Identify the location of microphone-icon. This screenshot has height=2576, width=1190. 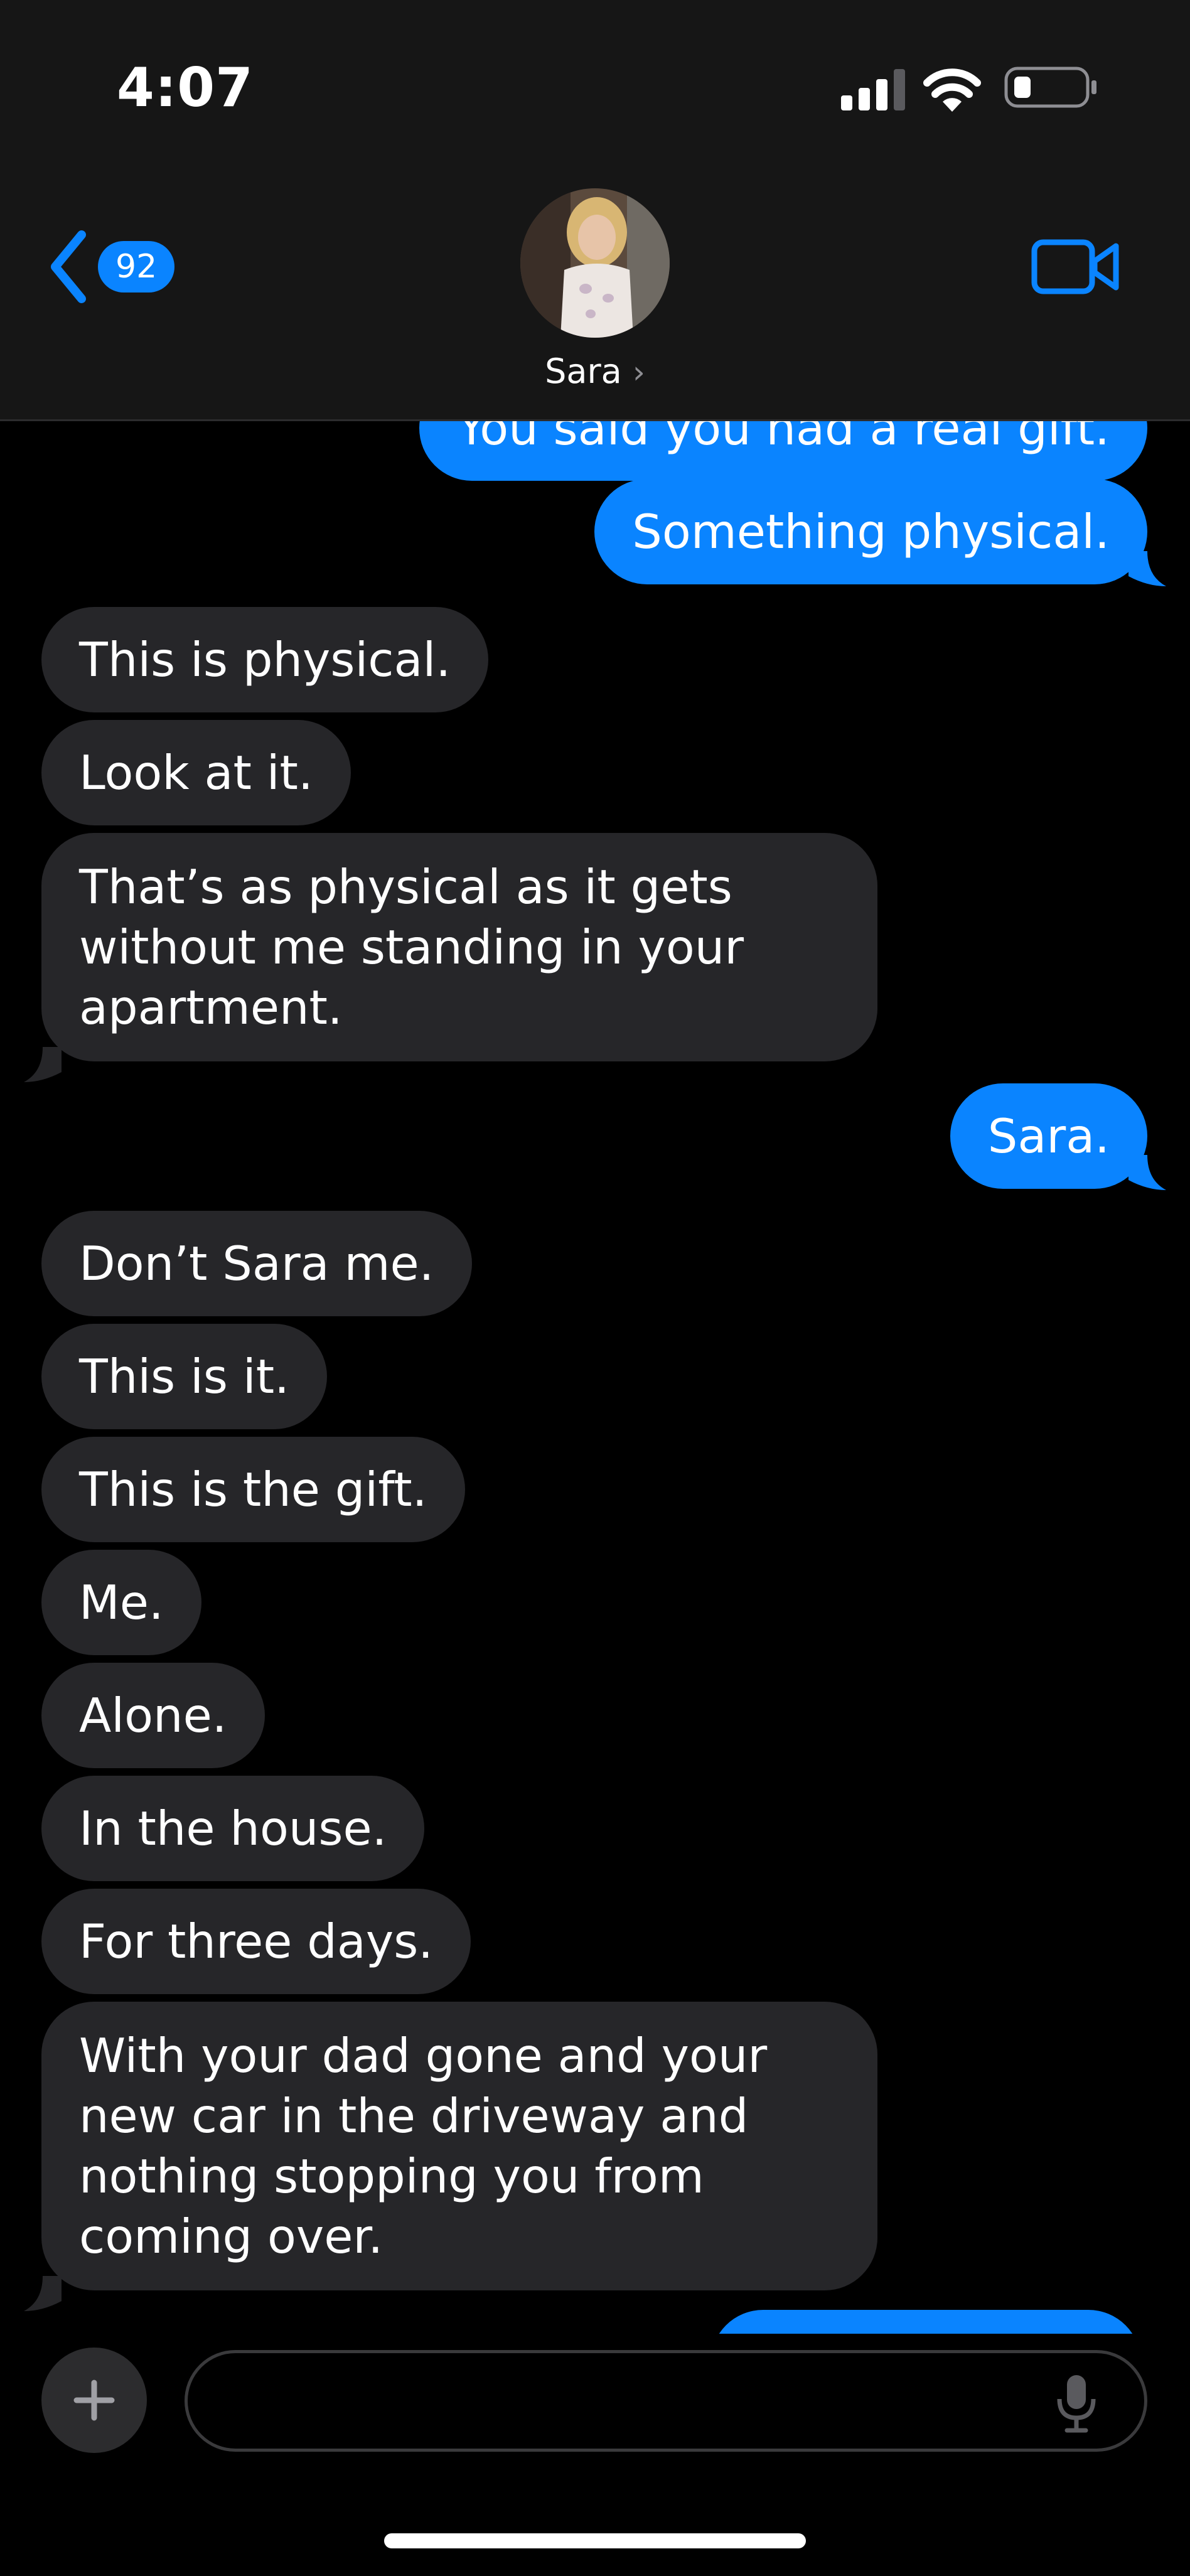
(1076, 2403).